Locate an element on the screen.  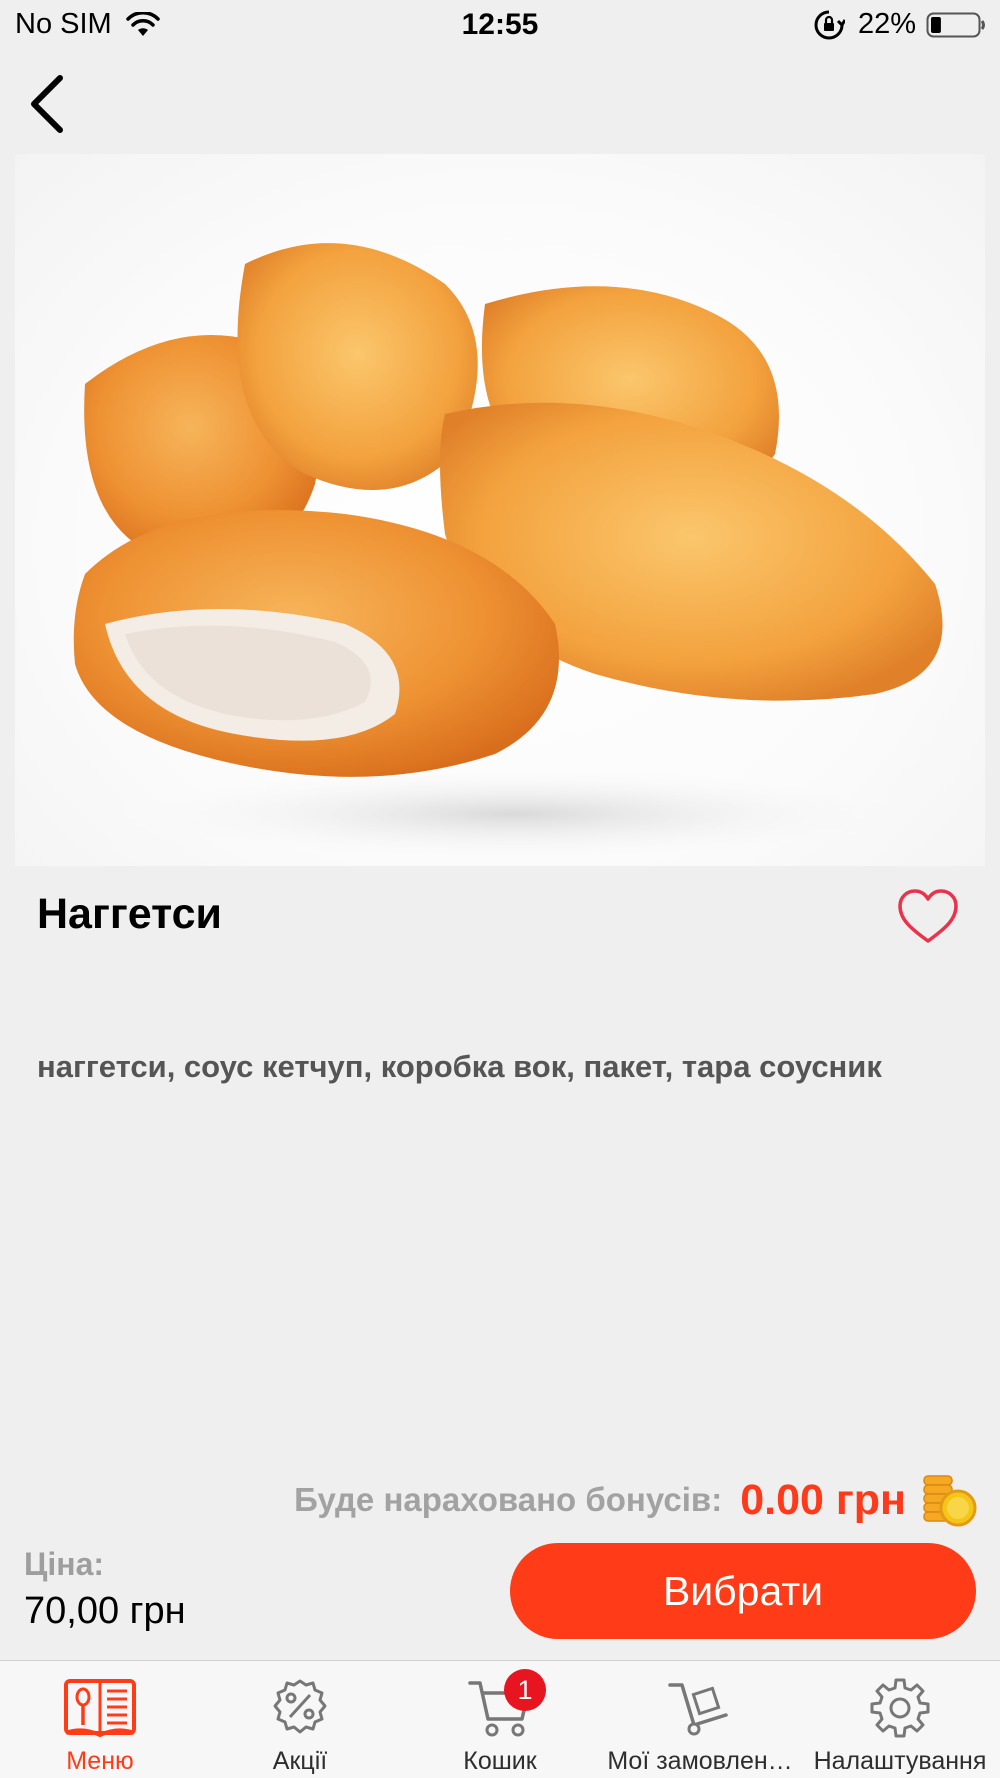
tab-settings-label: Налаштування is located at coordinates (900, 1761).